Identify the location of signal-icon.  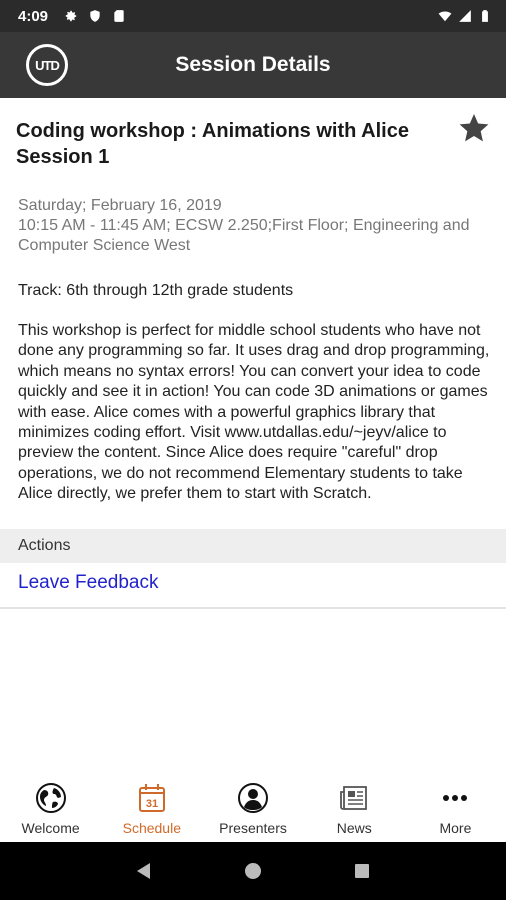
(465, 16).